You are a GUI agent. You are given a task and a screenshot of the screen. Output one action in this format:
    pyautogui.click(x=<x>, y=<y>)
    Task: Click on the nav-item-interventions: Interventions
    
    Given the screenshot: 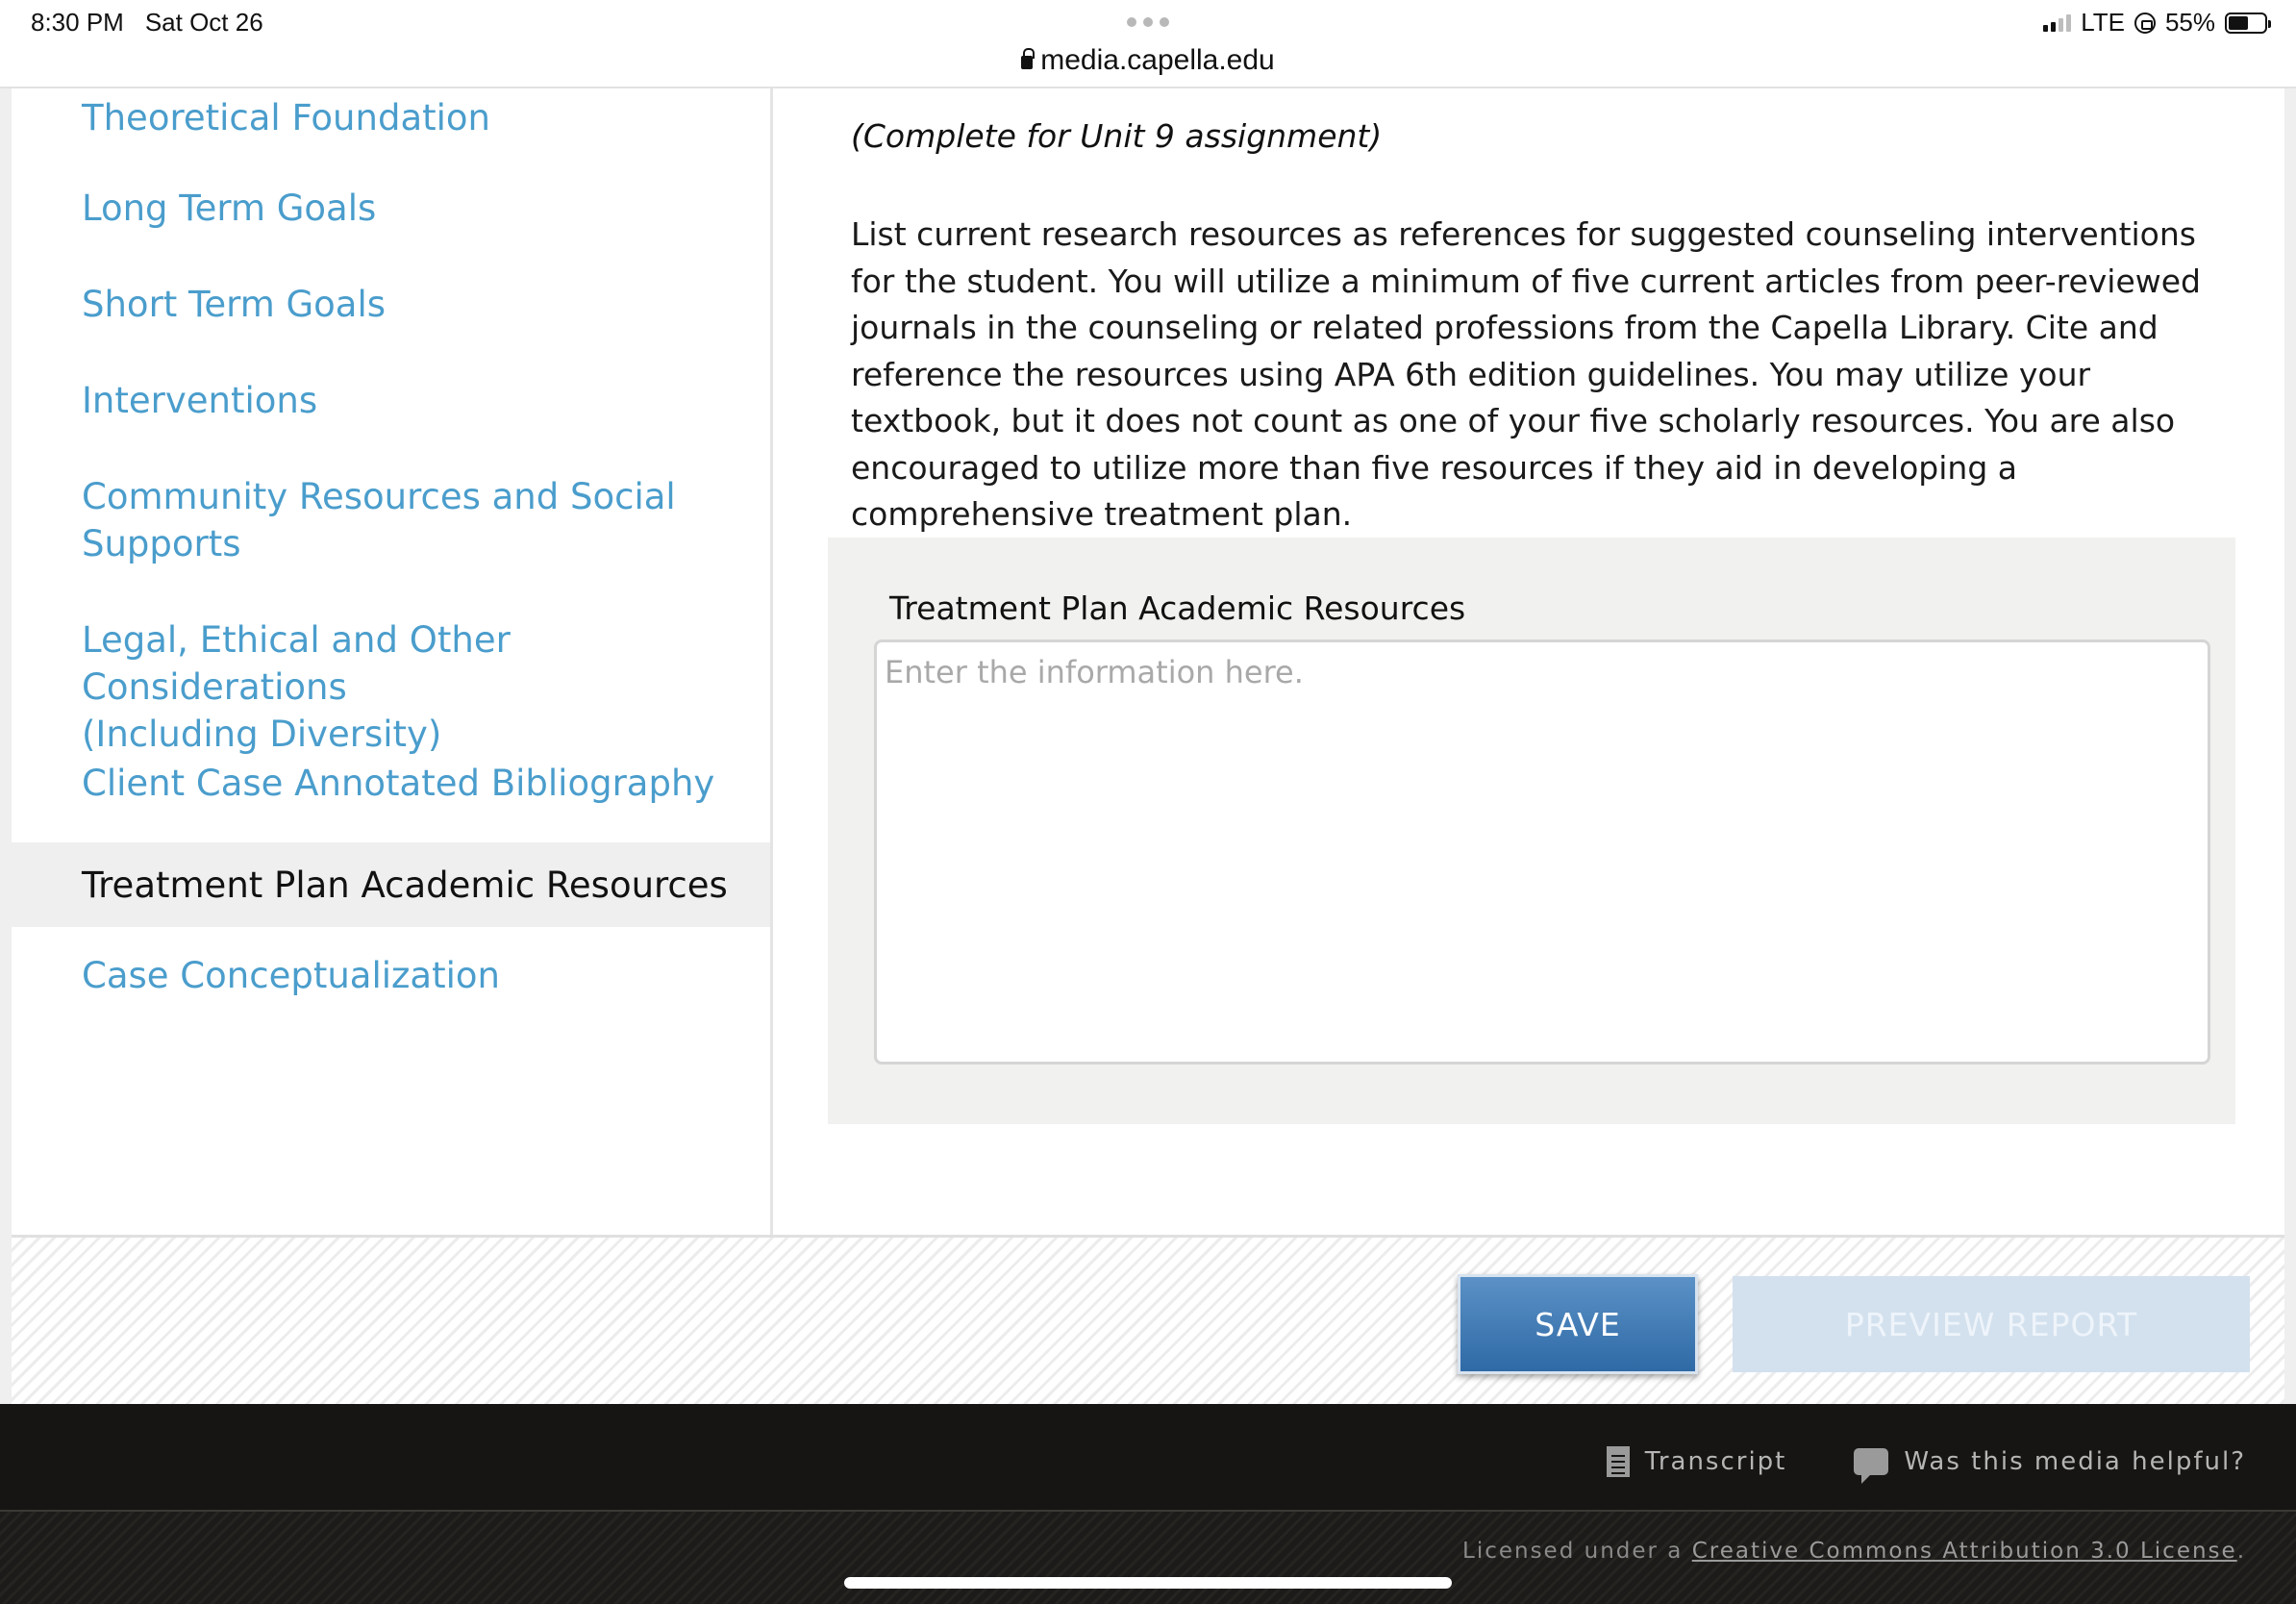 What is the action you would take?
    pyautogui.click(x=391, y=400)
    